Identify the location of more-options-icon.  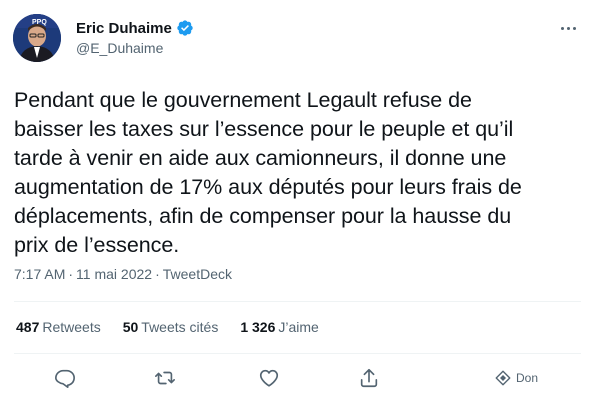
(568, 28).